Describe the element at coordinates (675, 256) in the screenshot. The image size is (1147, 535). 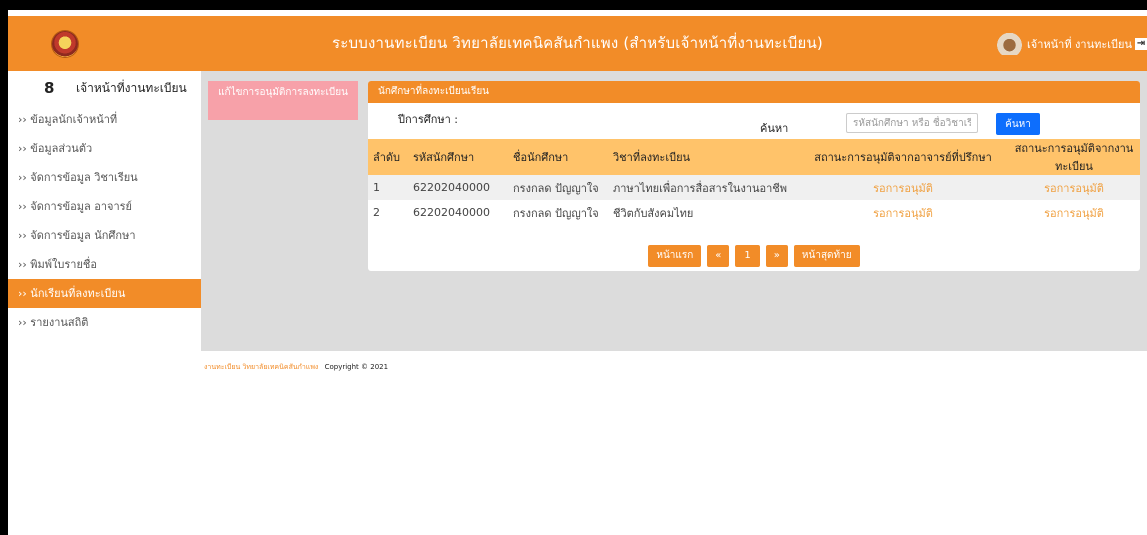
I see `first-page-button: หน้าแรก` at that location.